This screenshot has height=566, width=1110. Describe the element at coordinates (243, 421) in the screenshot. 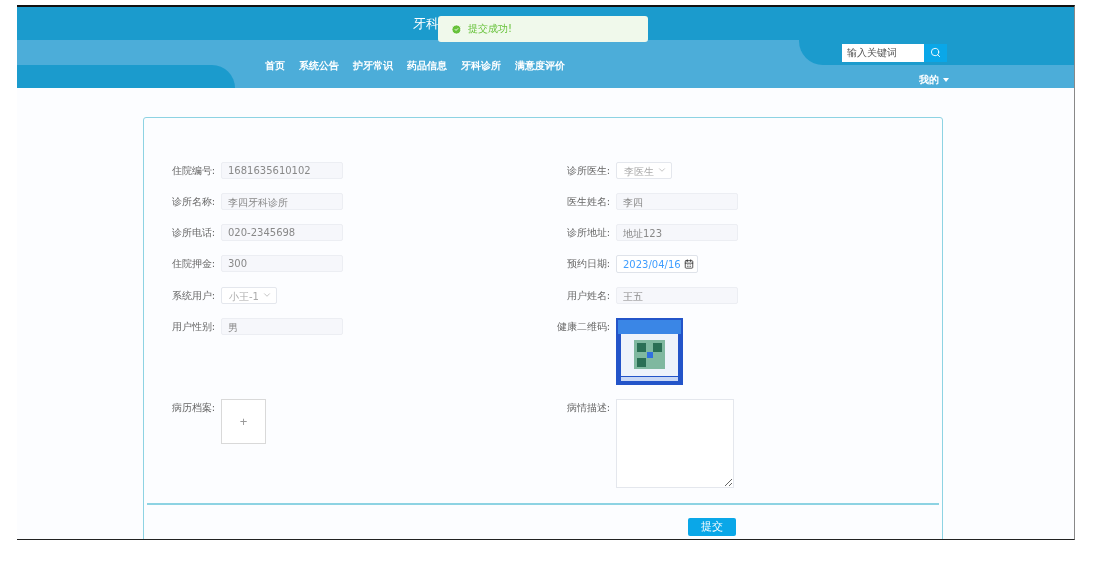

I see `upload-button: +` at that location.